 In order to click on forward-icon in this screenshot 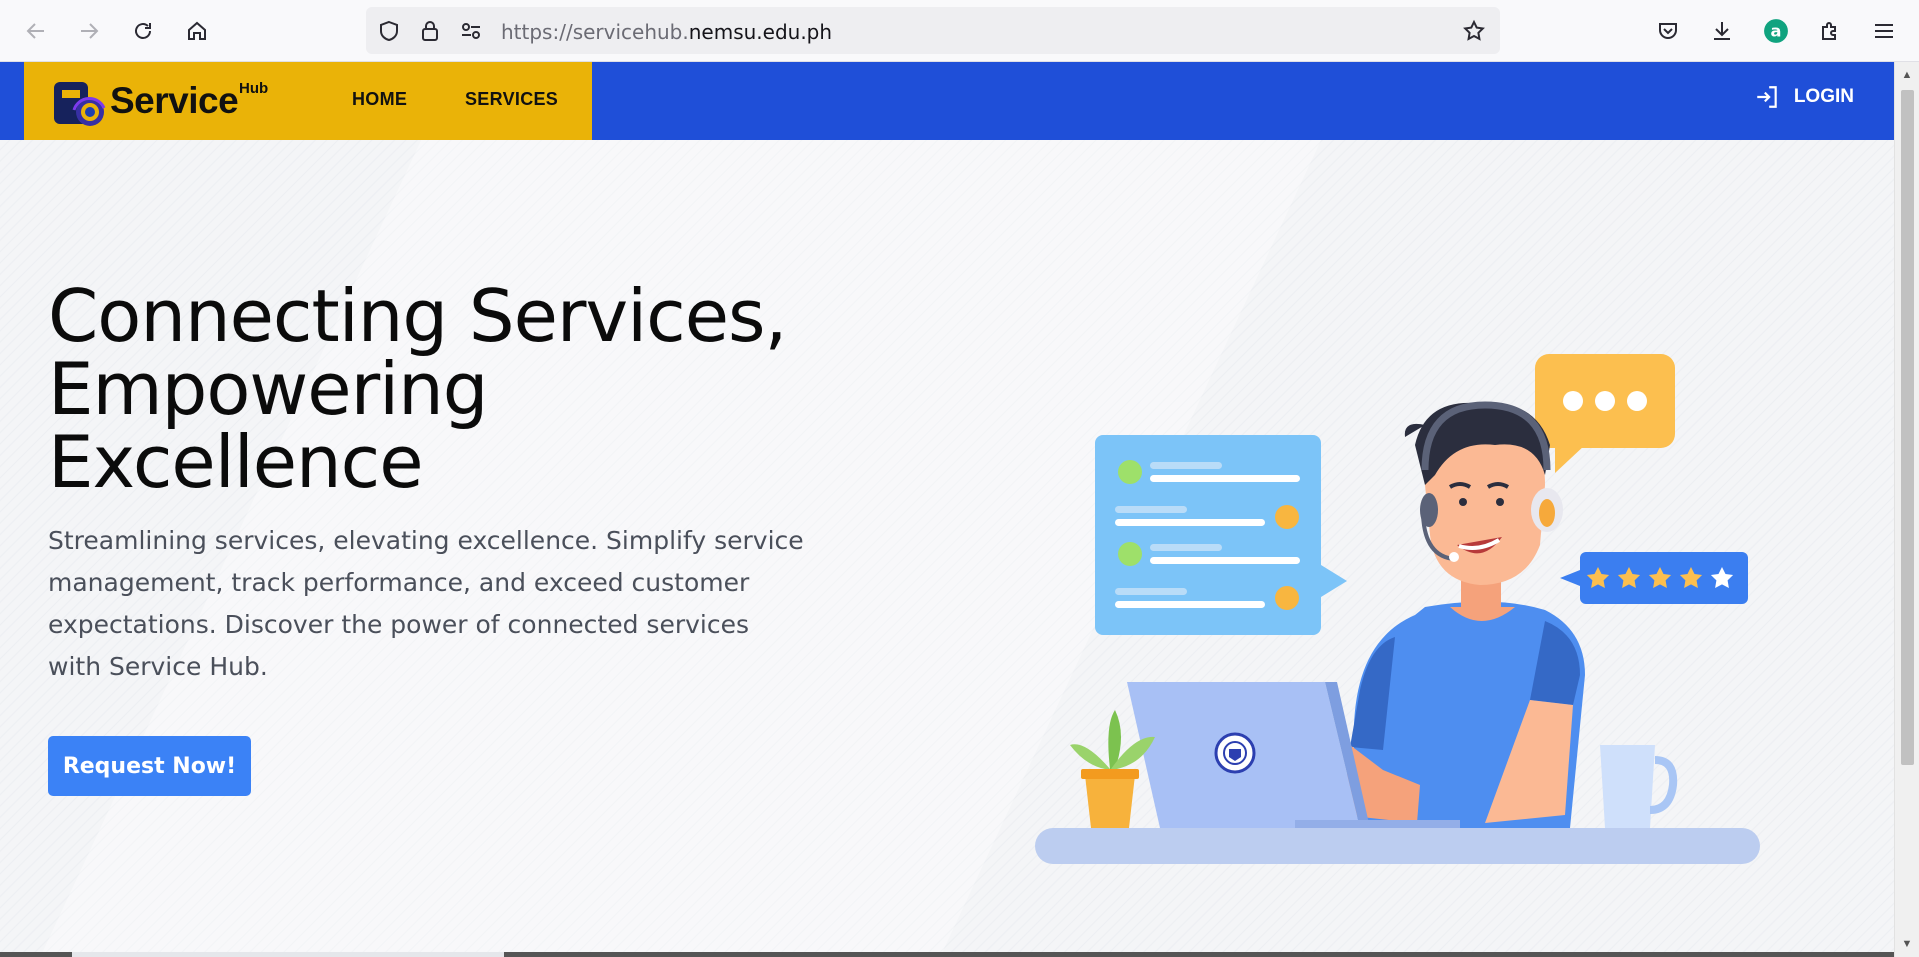, I will do `click(89, 31)`.